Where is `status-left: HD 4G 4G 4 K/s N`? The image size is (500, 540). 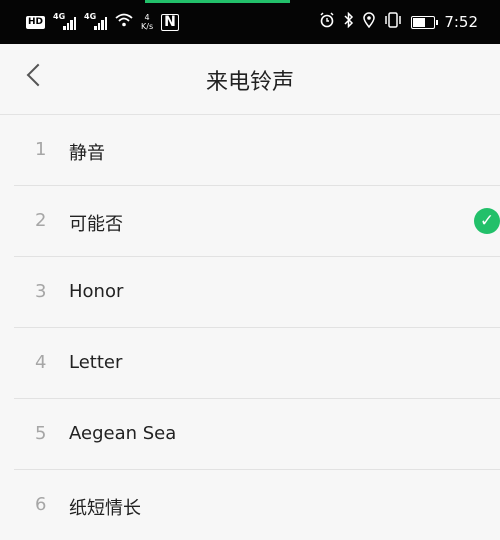
status-left: HD 4G 4G 4 K/s N is located at coordinates (102, 22).